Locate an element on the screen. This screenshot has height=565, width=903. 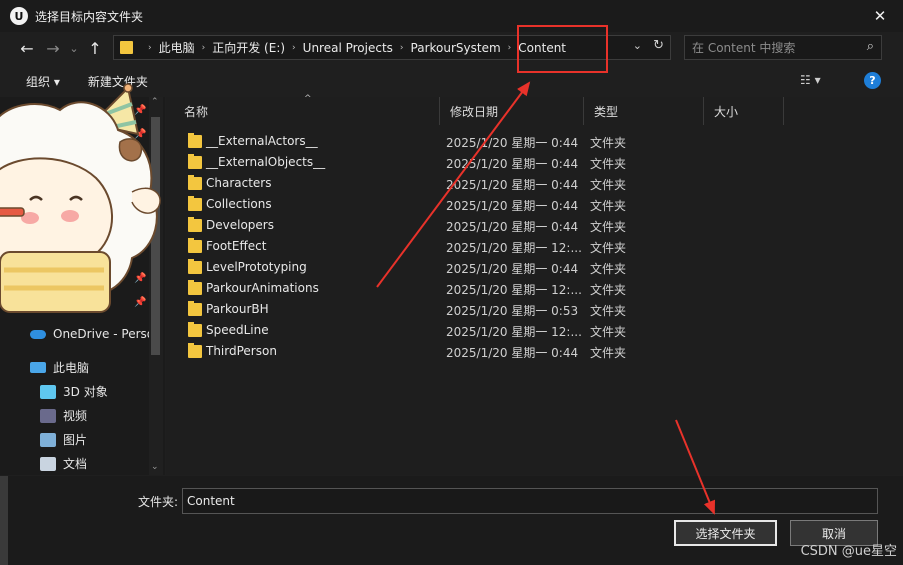
column-header-date: 修改日期 is located at coordinates (512, 111).